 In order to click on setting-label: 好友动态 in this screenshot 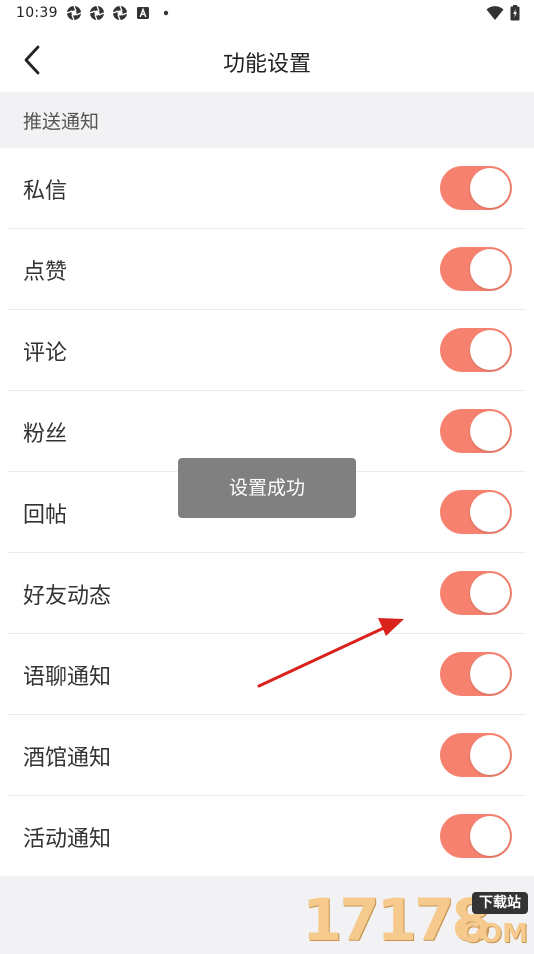, I will do `click(67, 596)`.